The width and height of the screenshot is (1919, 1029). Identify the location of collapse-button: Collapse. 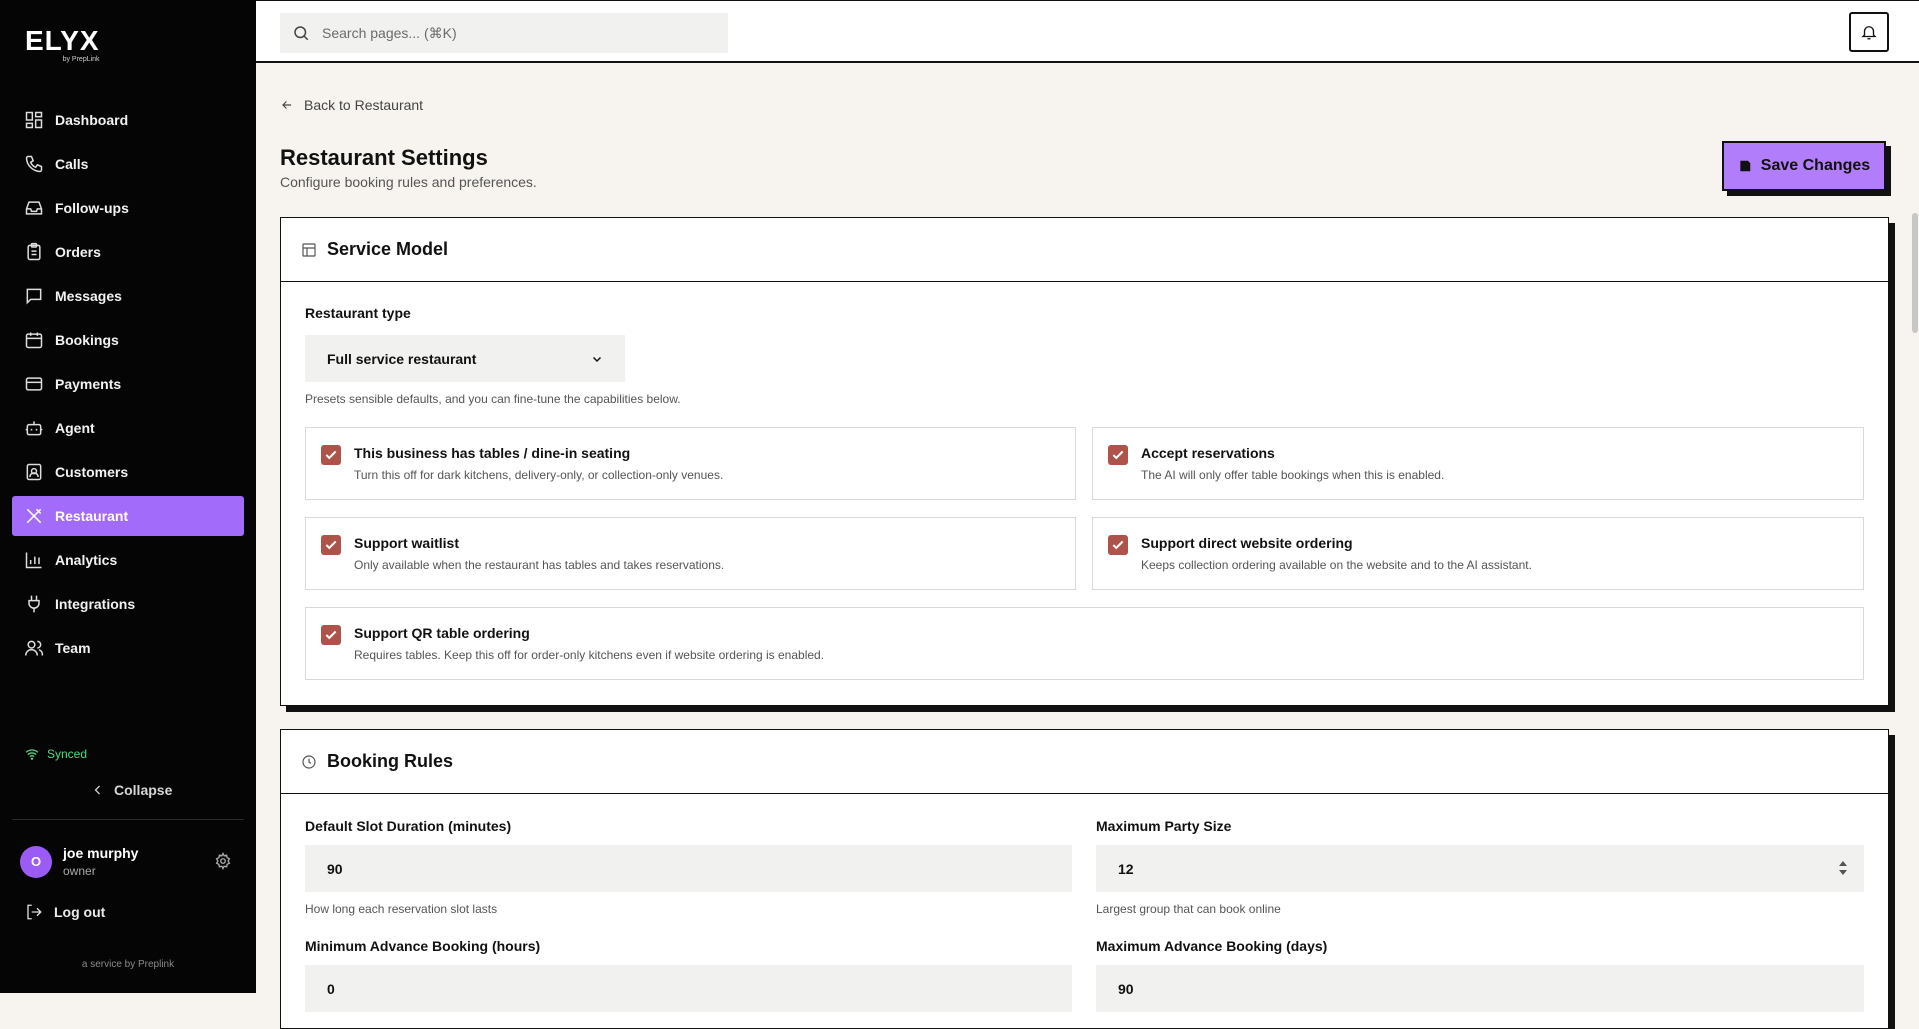
(132, 790).